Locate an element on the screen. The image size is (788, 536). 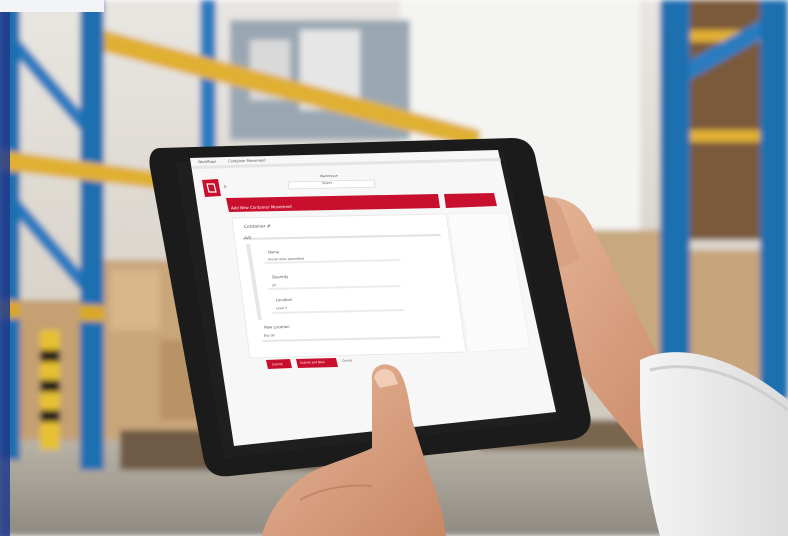
top-left-artifact is located at coordinates (52, 6).